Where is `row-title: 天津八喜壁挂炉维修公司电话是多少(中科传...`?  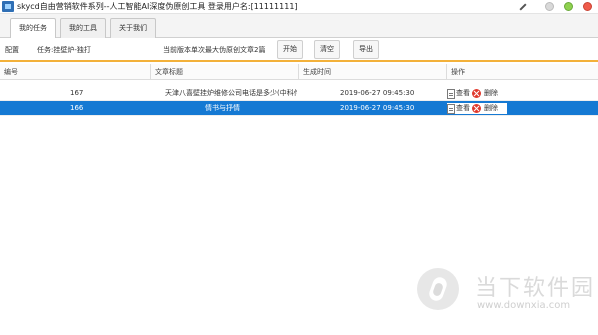 row-title: 天津八喜壁挂炉维修公司电话是多少(中科传... is located at coordinates (231, 93).